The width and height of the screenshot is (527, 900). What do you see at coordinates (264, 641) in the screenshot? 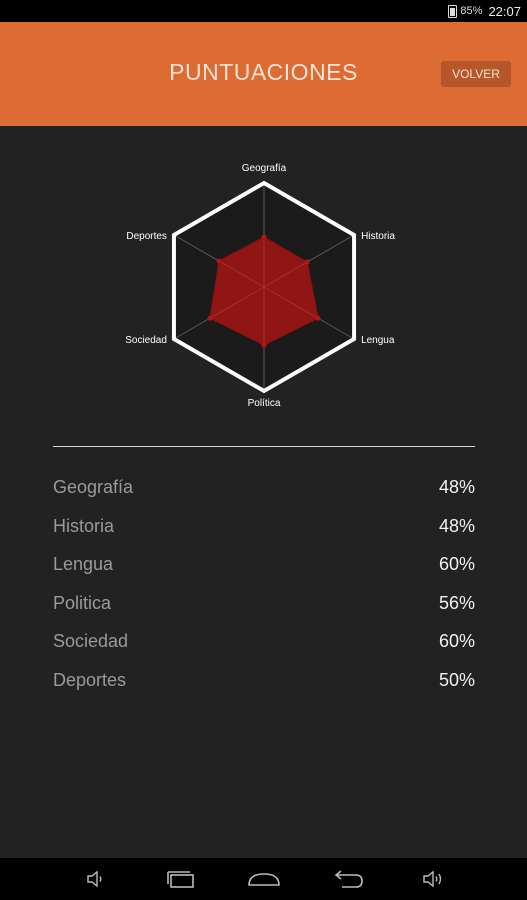
I see `score-row-sociedad: Sociedad 60%` at bounding box center [264, 641].